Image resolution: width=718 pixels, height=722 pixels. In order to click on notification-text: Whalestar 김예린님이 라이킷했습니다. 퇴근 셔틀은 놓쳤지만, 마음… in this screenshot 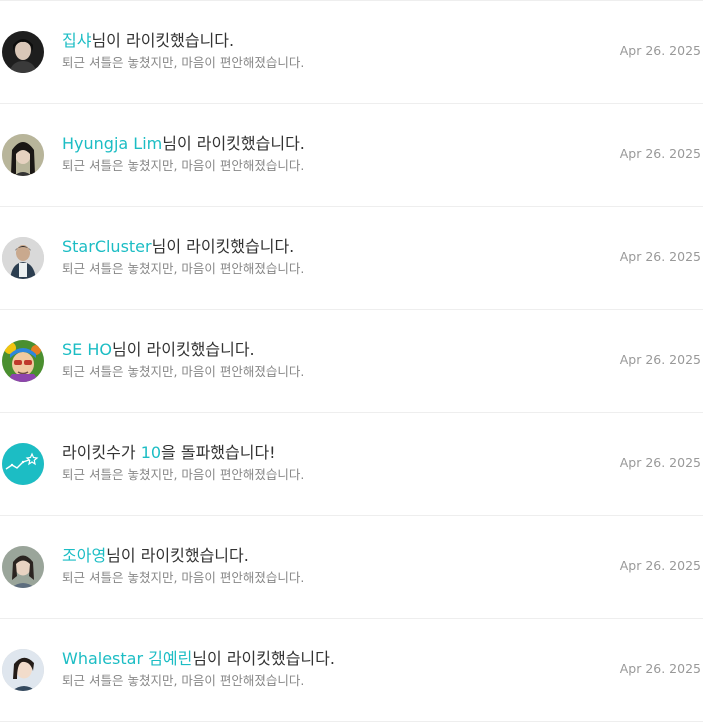, I will do `click(317, 668)`.